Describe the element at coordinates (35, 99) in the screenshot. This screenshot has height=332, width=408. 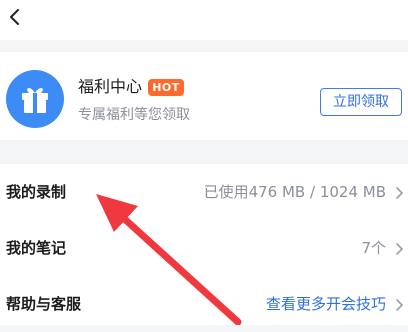
I see `gift-icon` at that location.